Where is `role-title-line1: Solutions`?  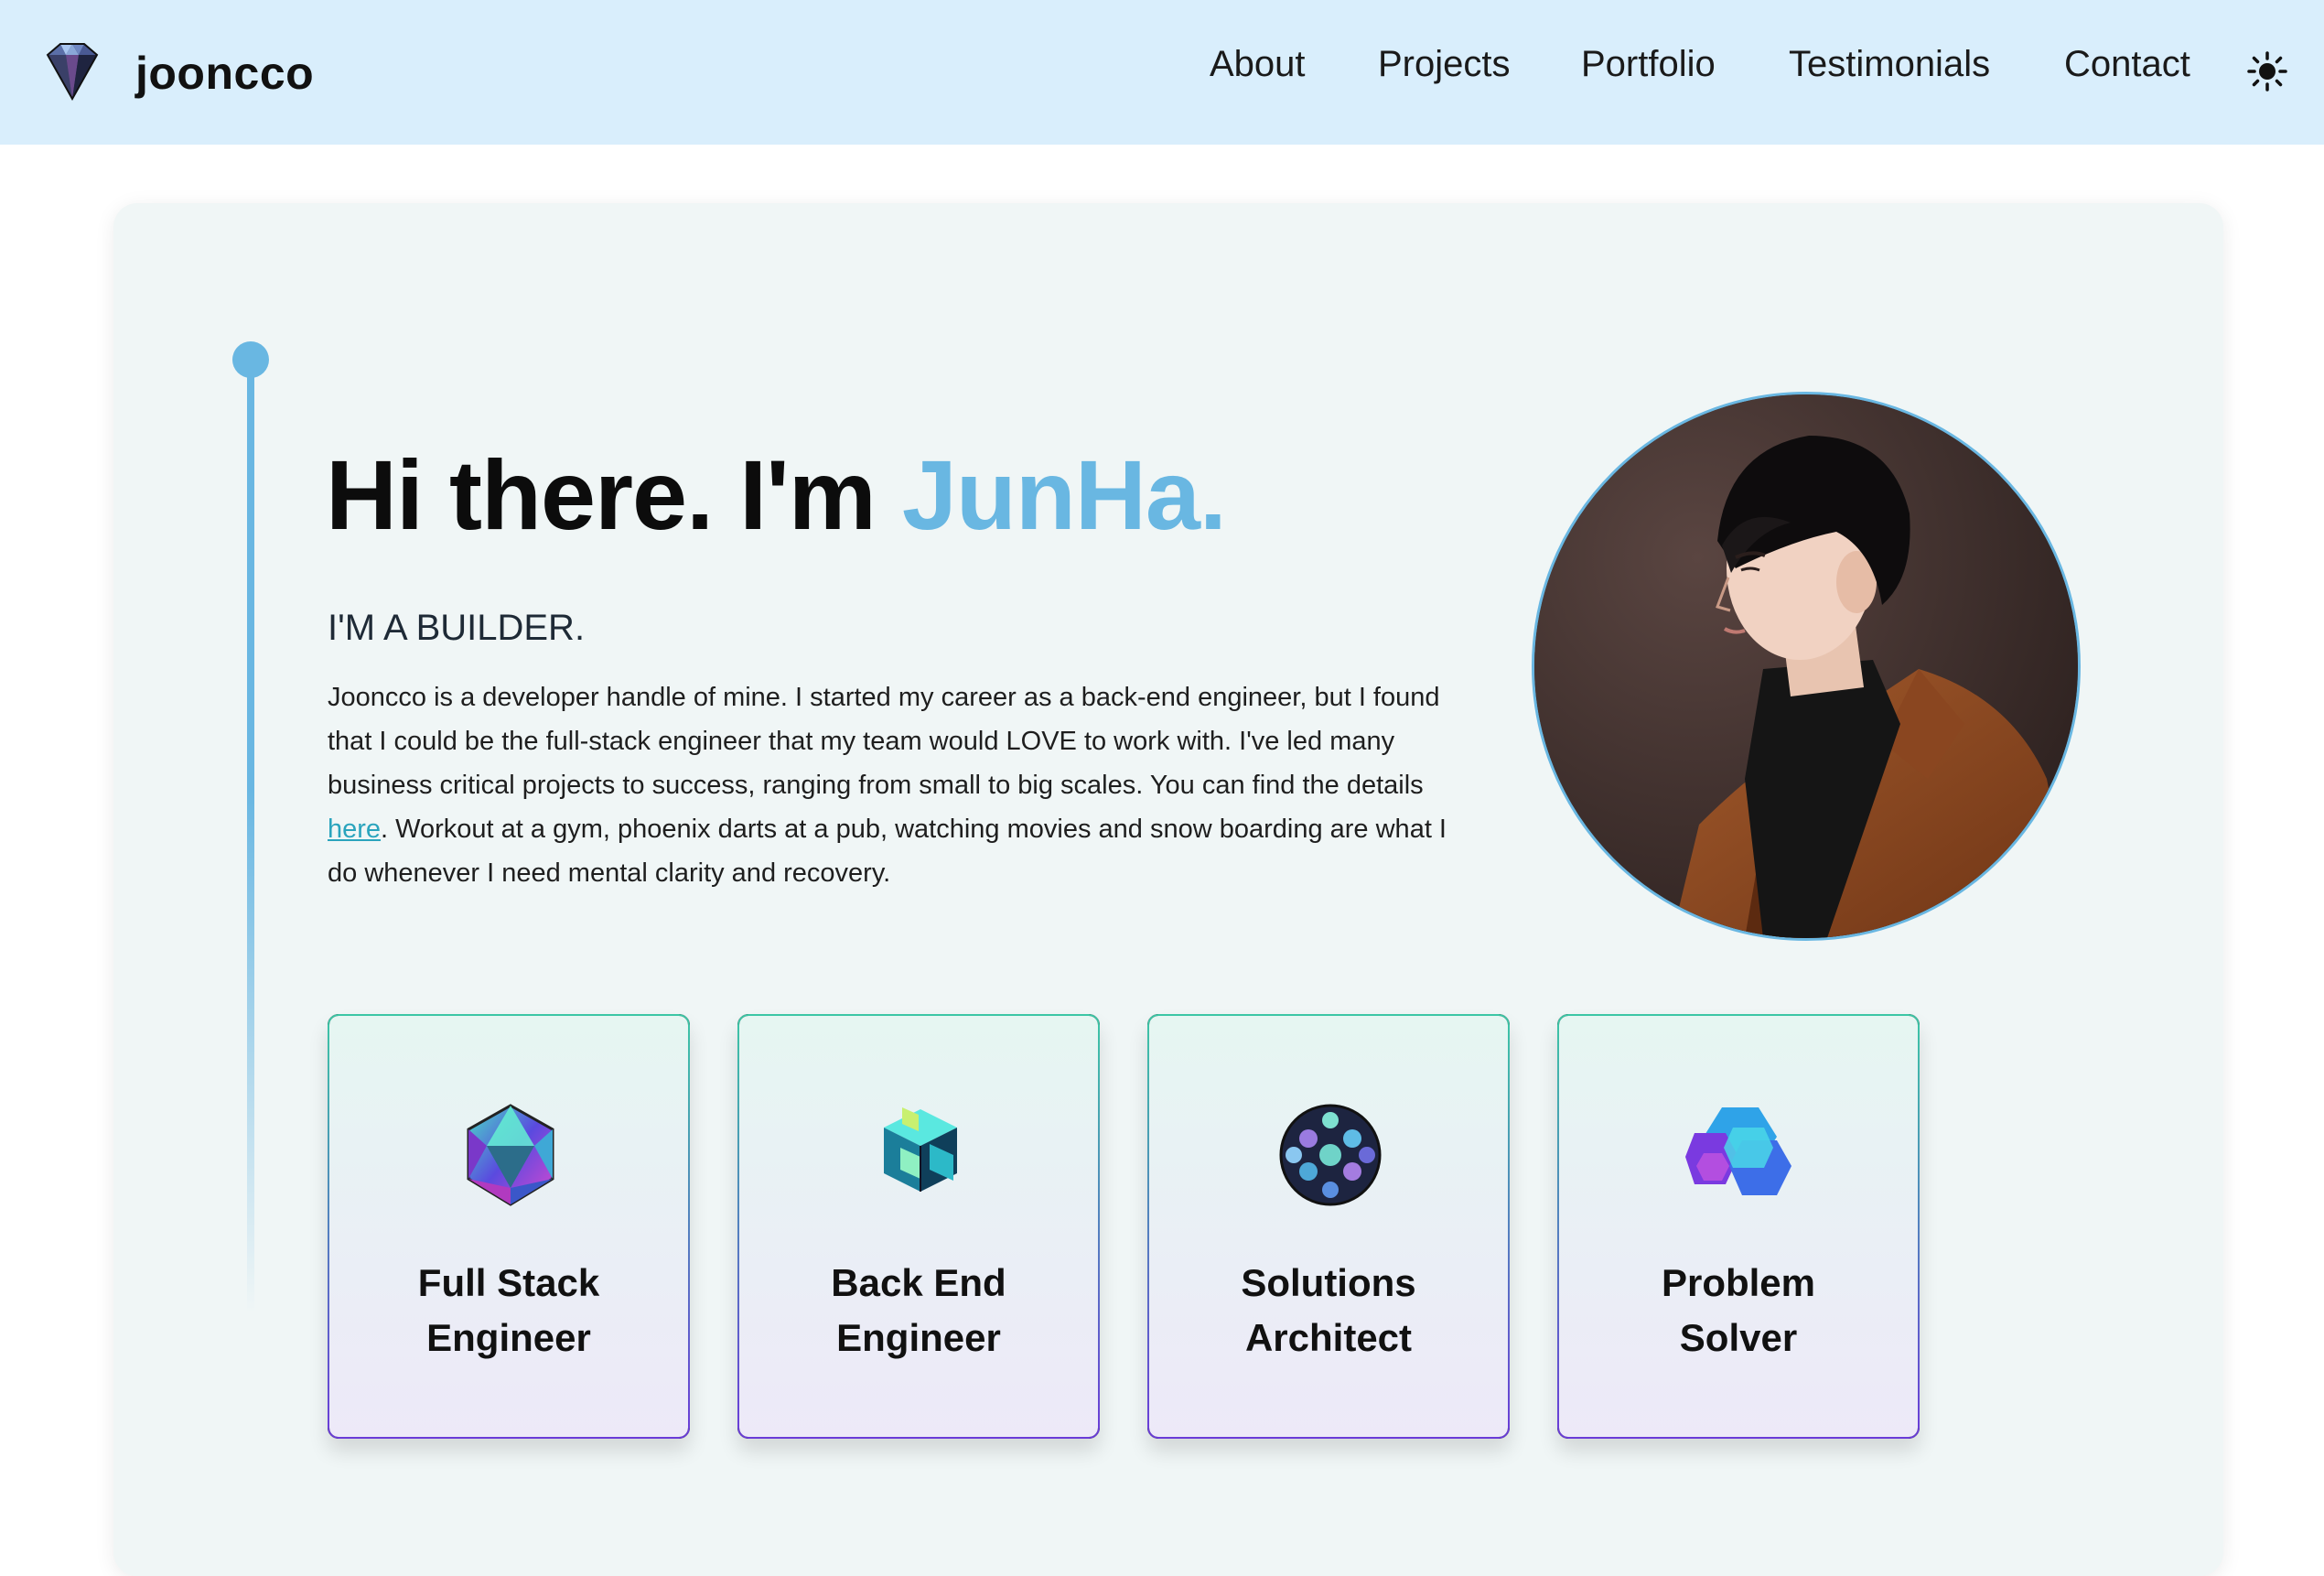 role-title-line1: Solutions is located at coordinates (1328, 1282).